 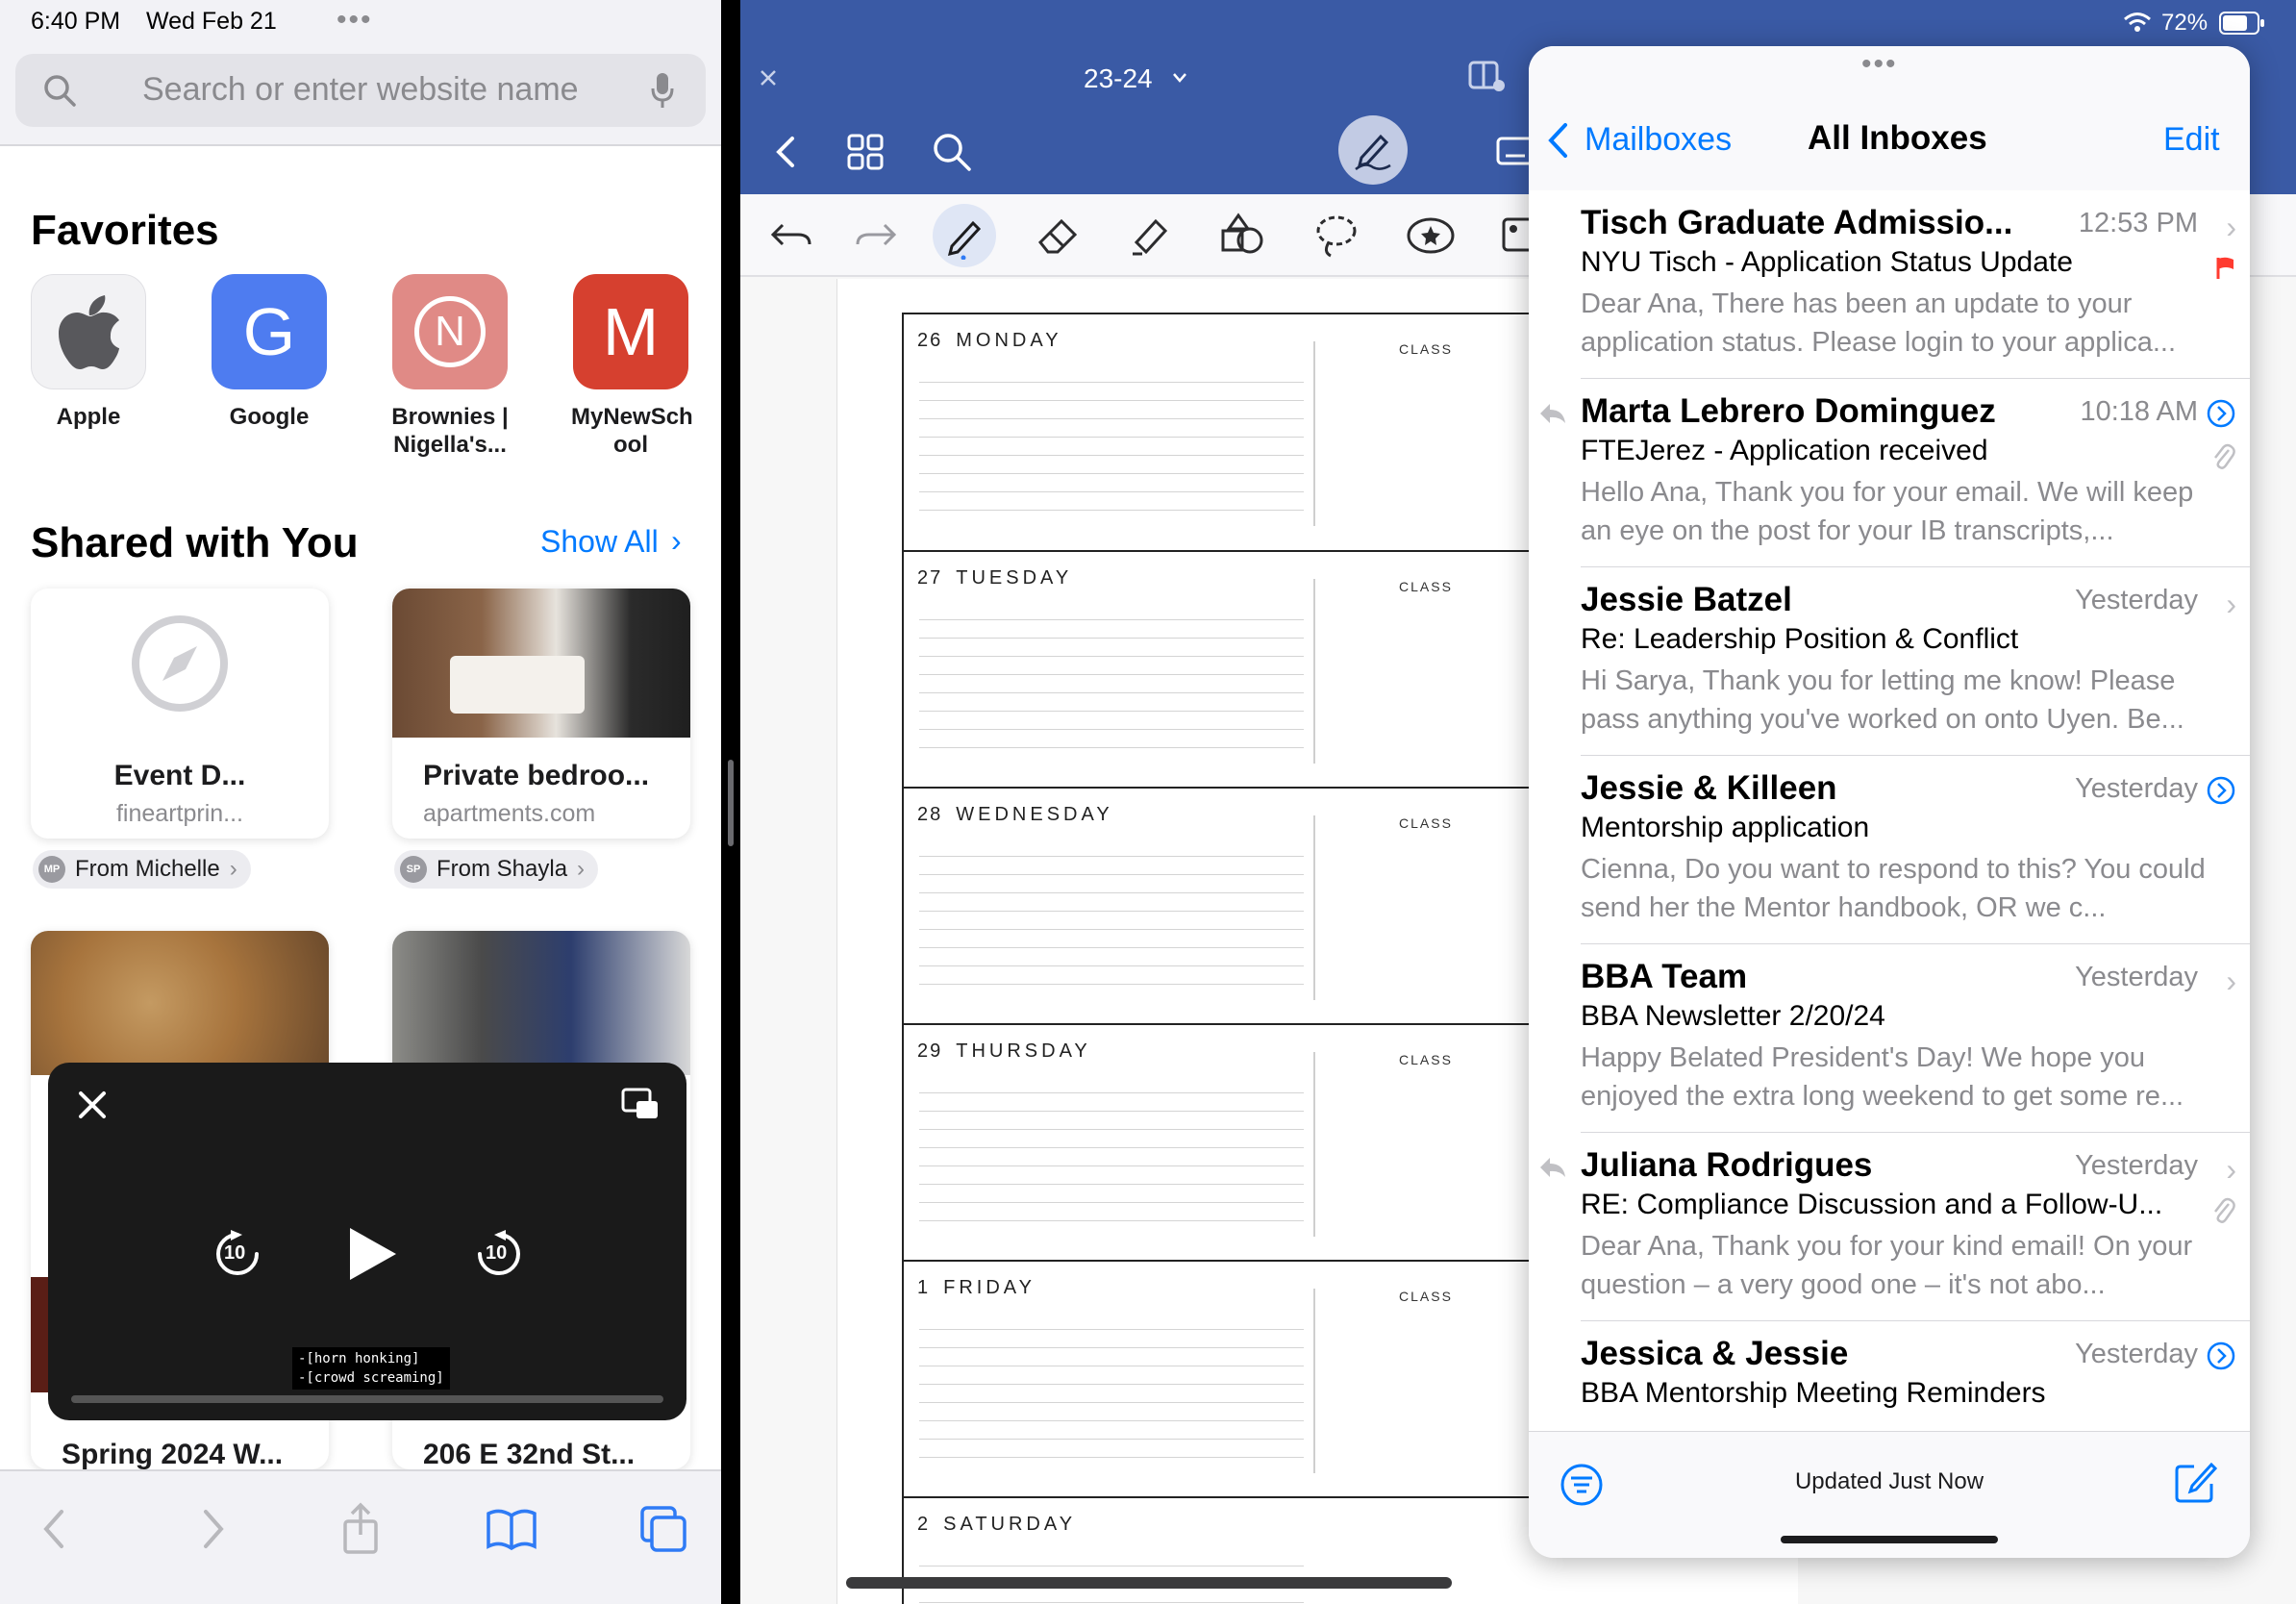 I want to click on pip-restore-icon, so click(x=640, y=1104).